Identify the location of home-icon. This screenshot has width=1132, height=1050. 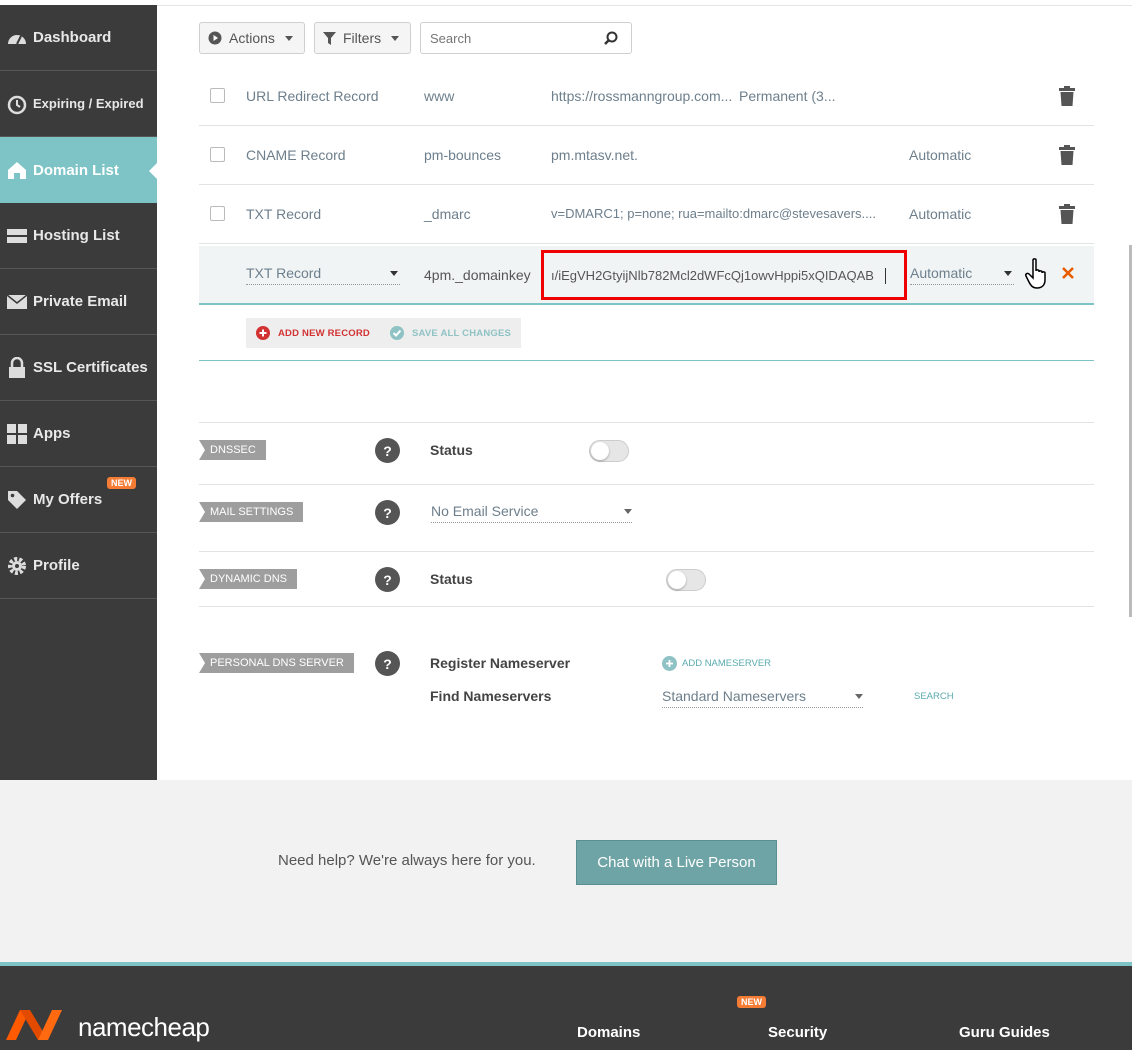
(17, 170).